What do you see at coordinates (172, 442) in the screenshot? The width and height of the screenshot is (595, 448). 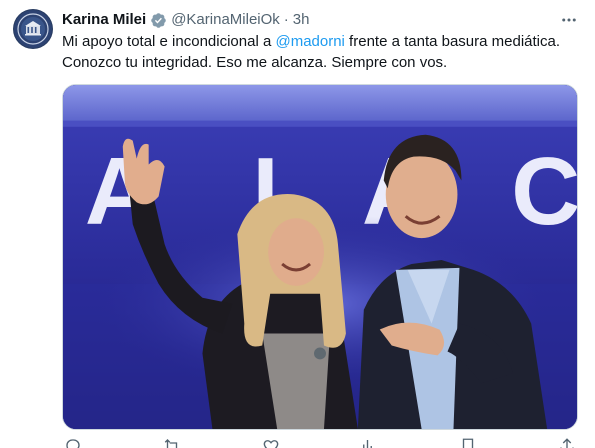 I see `repost-icon` at bounding box center [172, 442].